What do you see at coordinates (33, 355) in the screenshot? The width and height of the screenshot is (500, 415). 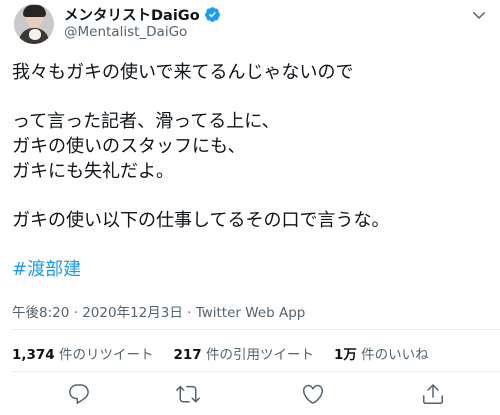 I see `retweets-count: 1,374` at bounding box center [33, 355].